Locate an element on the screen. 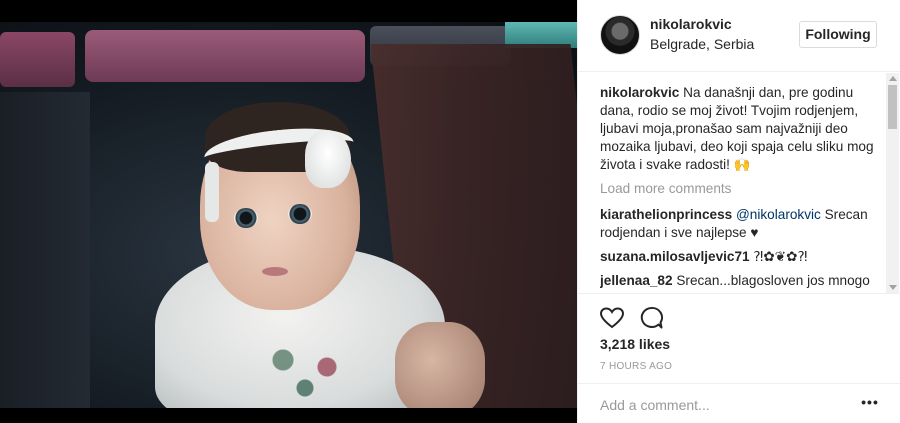 The width and height of the screenshot is (900, 423). comment-bubble-icon is located at coordinates (651, 318).